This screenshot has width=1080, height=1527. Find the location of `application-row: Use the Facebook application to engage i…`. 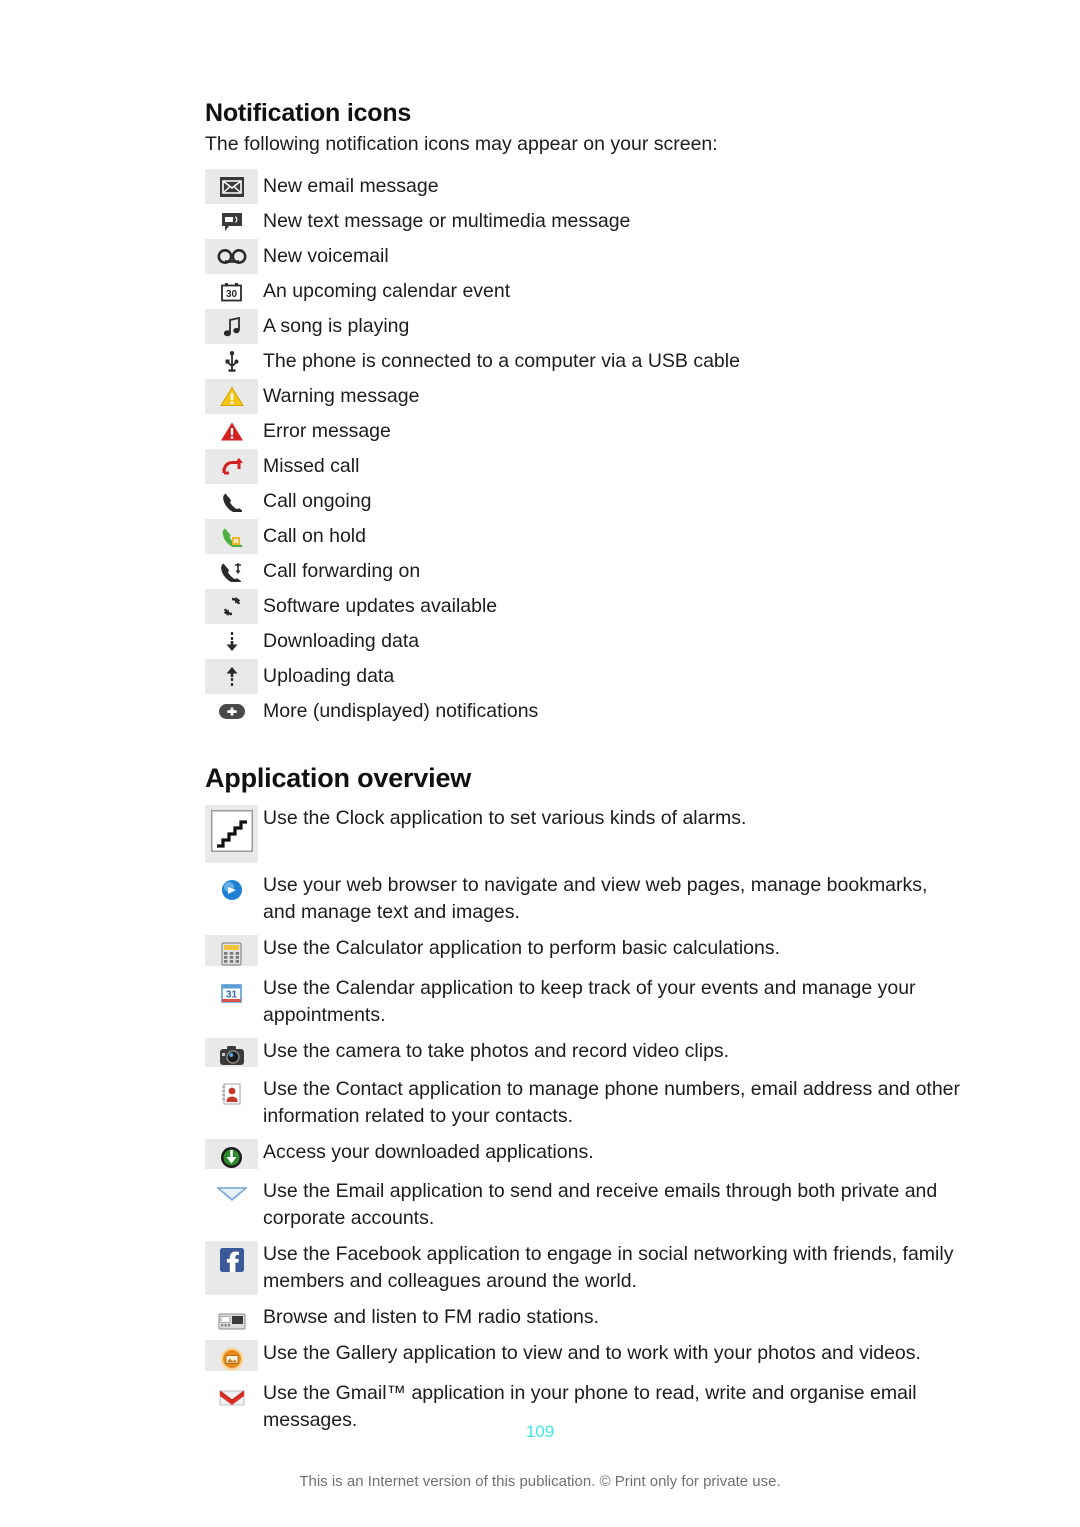

application-row: Use the Facebook application to engage i… is located at coordinates (605, 1268).